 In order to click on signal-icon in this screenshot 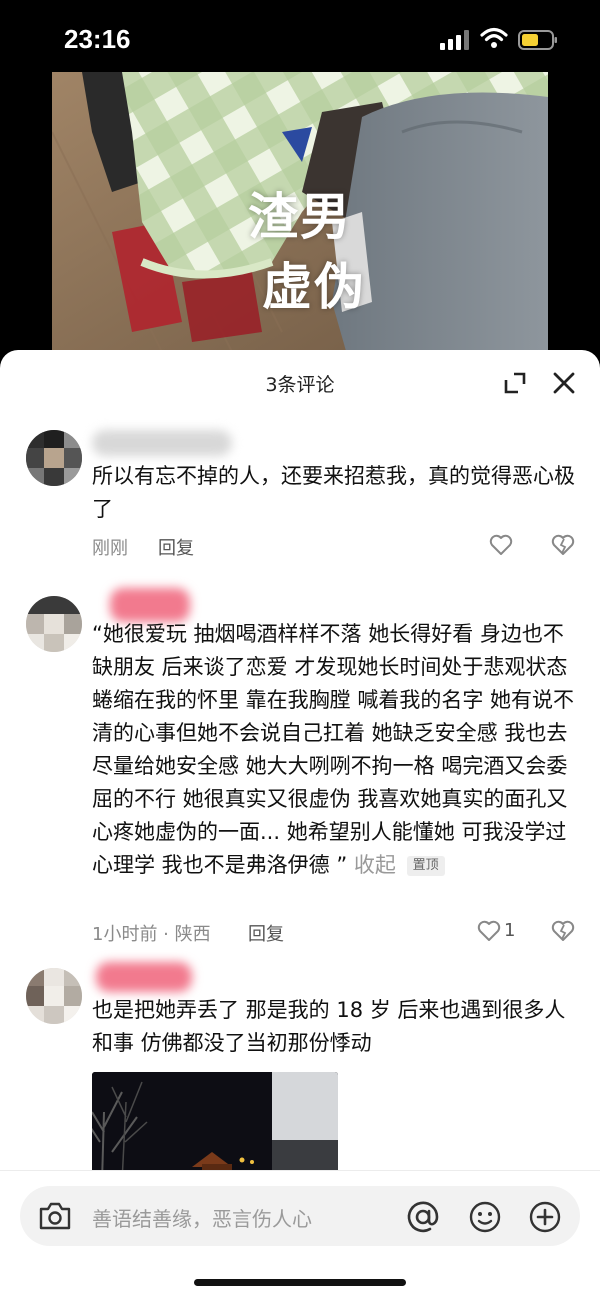, I will do `click(454, 40)`.